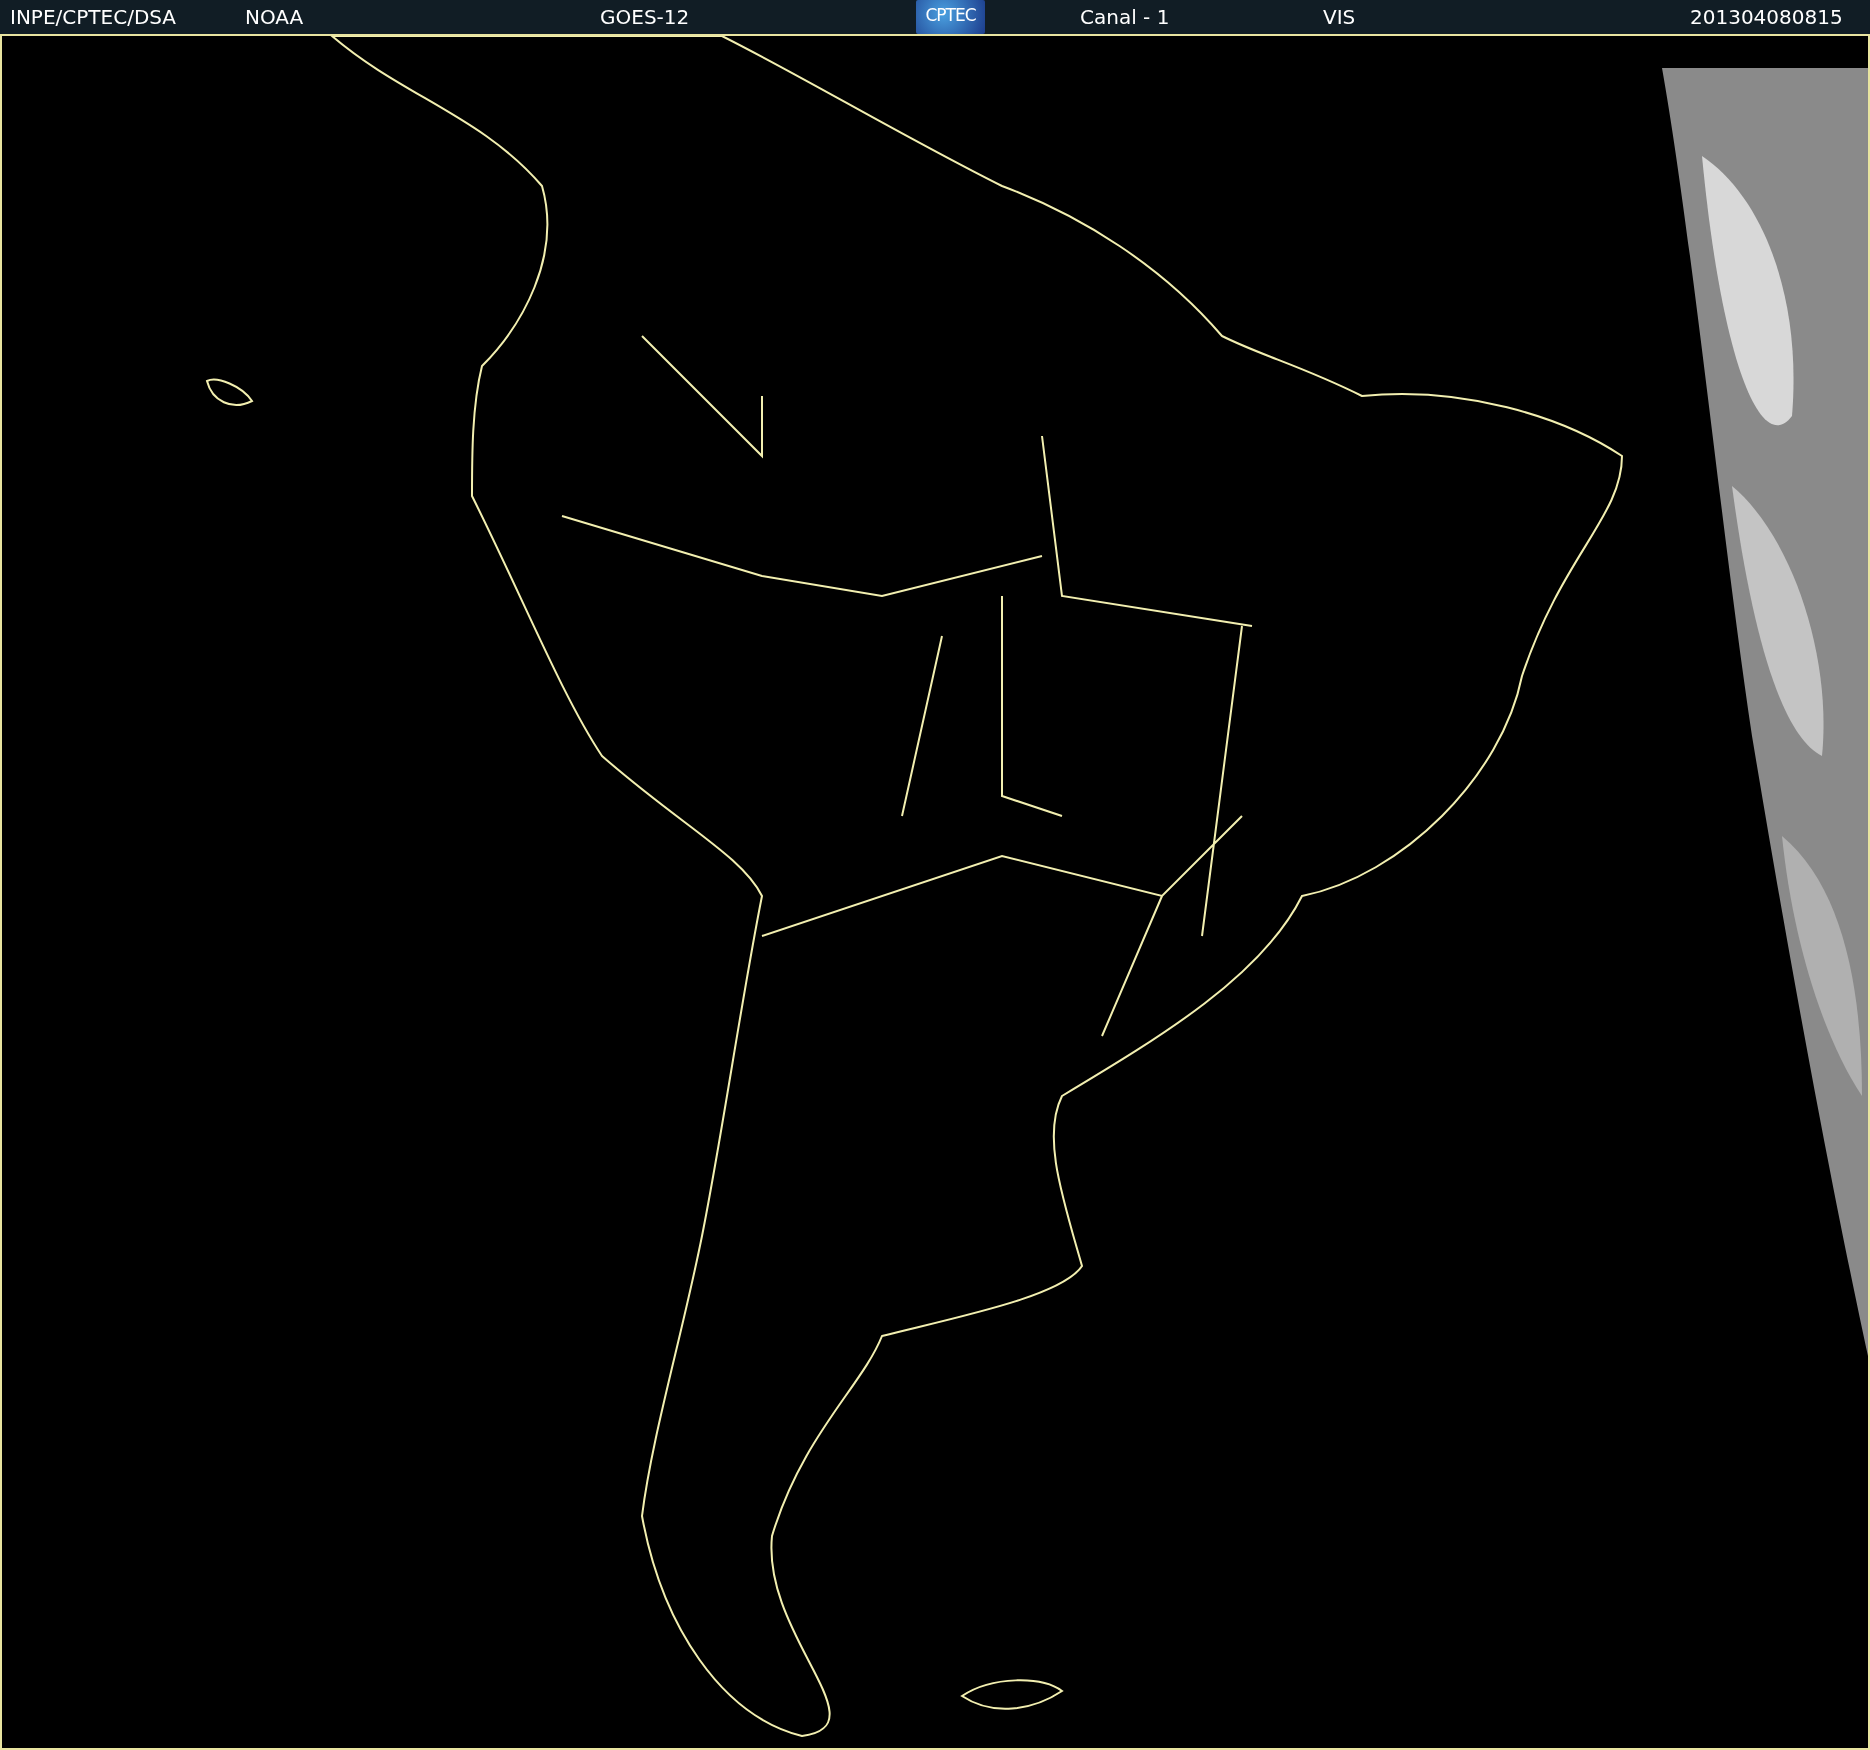 The image size is (1870, 1750). Describe the element at coordinates (645, 17) in the screenshot. I see `header-text: GOES-12` at that location.